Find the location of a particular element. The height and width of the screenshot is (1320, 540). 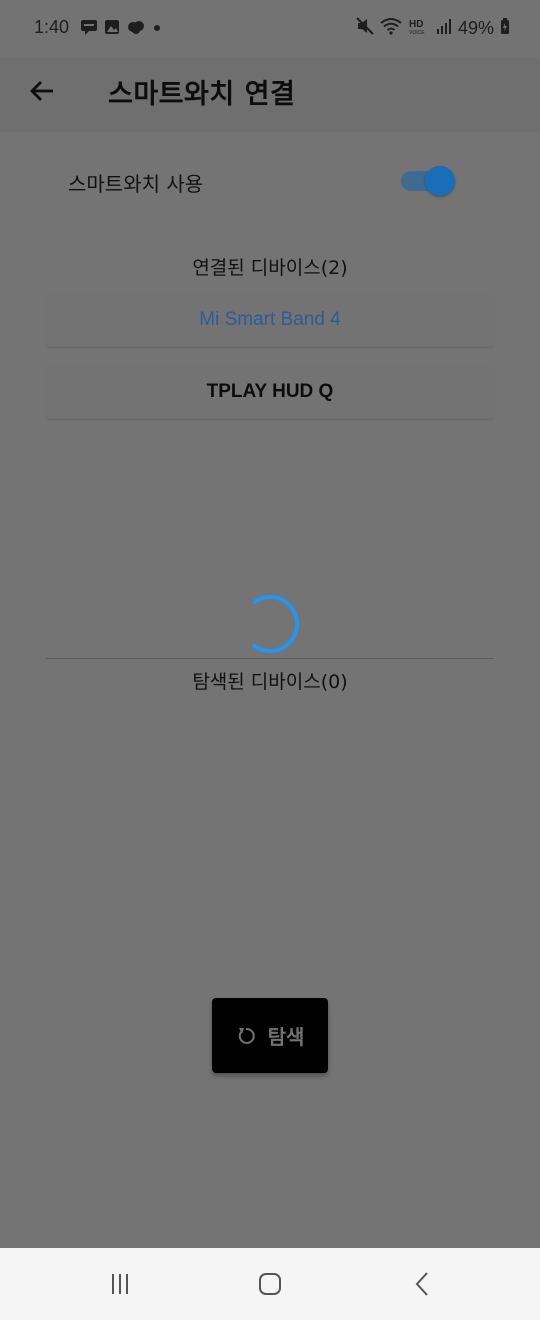

status-bar: 1:40 HD VOICE 49% is located at coordinates (270, 29).